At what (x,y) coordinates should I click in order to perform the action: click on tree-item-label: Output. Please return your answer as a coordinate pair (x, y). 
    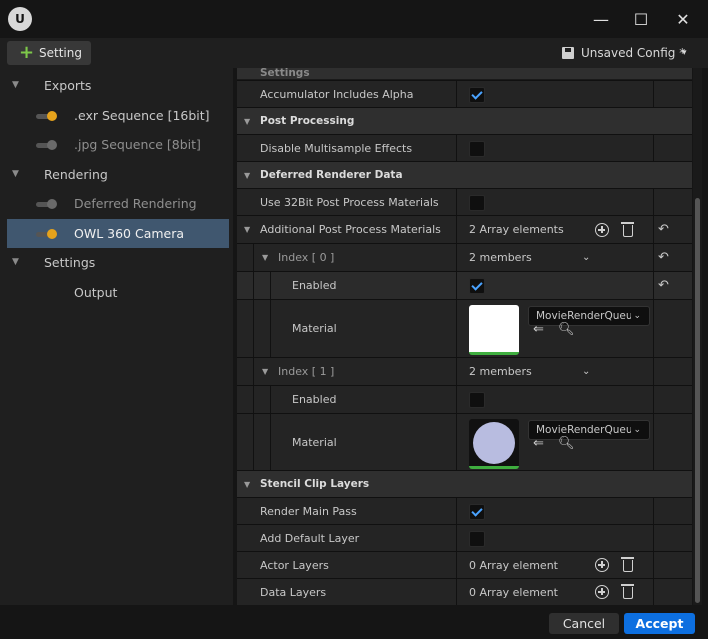
    Looking at the image, I should click on (96, 292).